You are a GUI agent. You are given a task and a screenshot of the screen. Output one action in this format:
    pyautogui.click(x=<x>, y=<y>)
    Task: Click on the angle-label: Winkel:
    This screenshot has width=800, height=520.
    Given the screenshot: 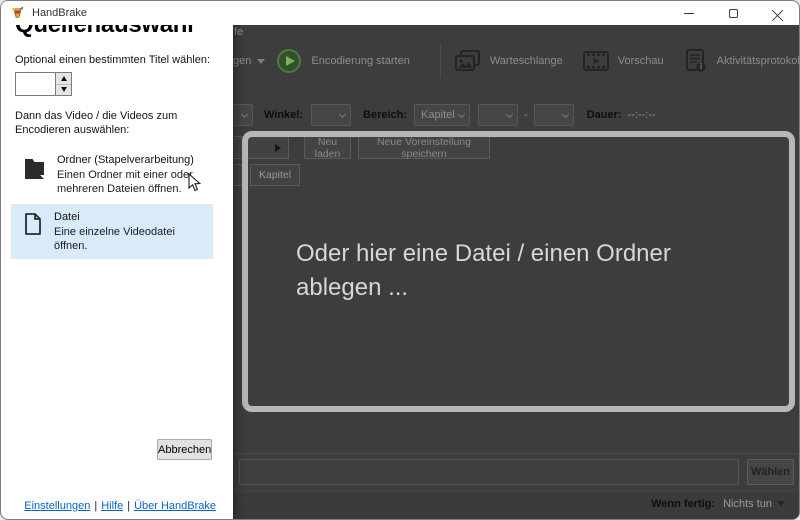 What is the action you would take?
    pyautogui.click(x=284, y=115)
    